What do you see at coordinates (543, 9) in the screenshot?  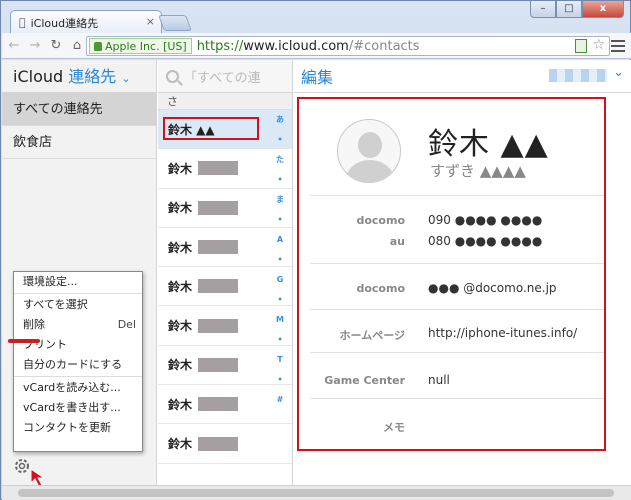 I see `minimize-button: –` at bounding box center [543, 9].